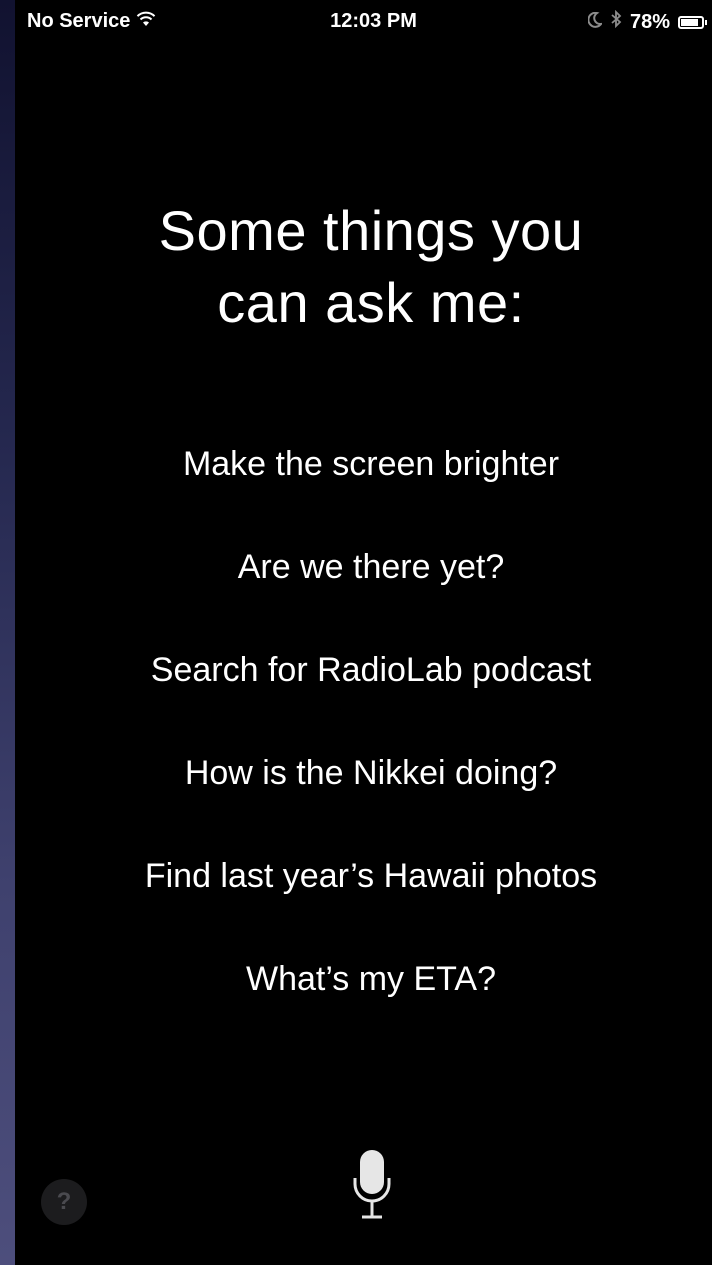  Describe the element at coordinates (363, 797) in the screenshot. I see `suggestion-item: How is the Nikkei doing?` at that location.